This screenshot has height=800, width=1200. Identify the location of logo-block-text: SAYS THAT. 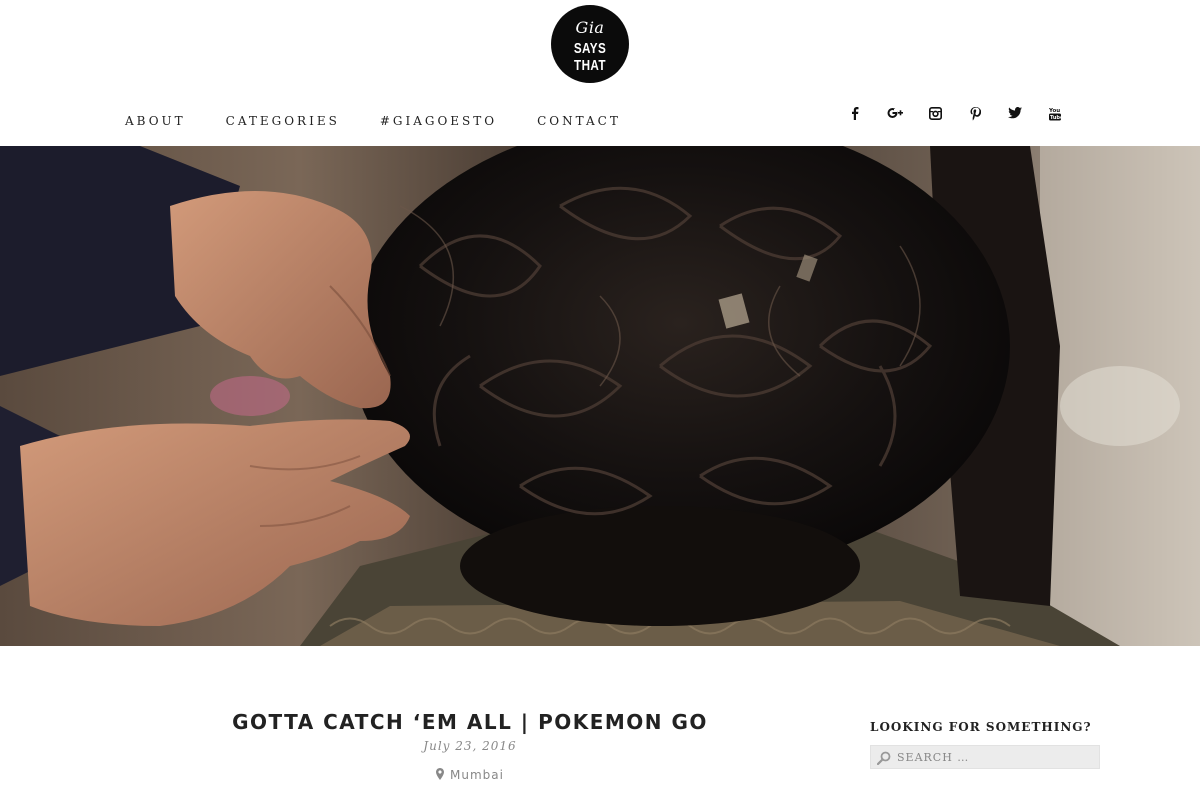
(590, 57).